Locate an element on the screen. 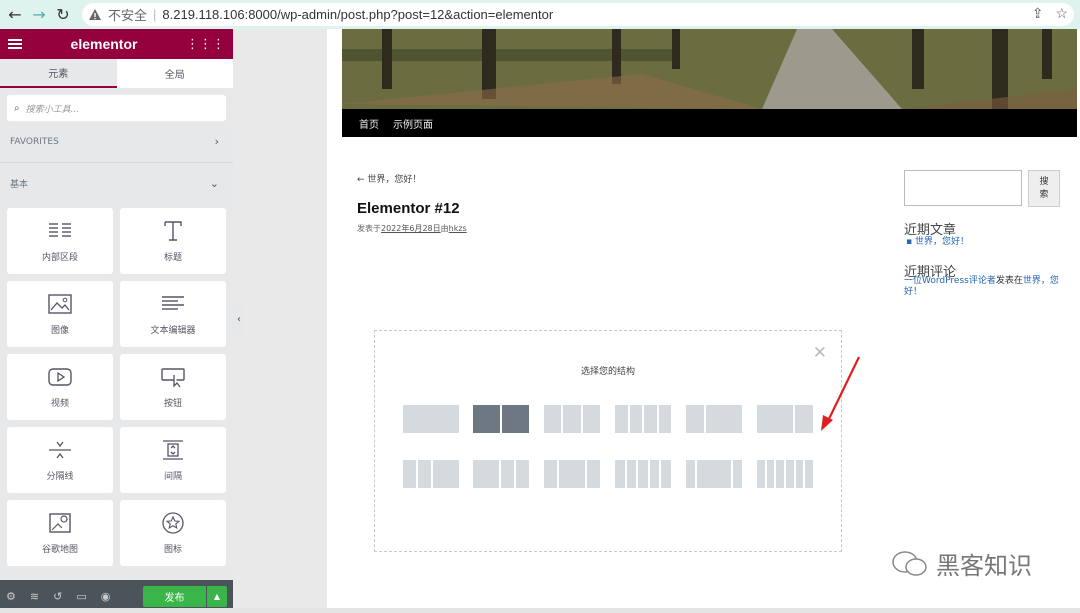 Image resolution: width=1080 pixels, height=613 pixels. history-icon: ↺ is located at coordinates (57, 596).